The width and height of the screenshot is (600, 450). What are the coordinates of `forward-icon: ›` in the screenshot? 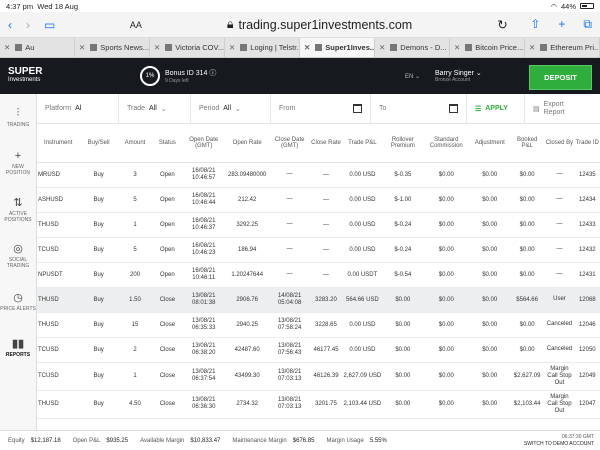 It's located at (28, 25).